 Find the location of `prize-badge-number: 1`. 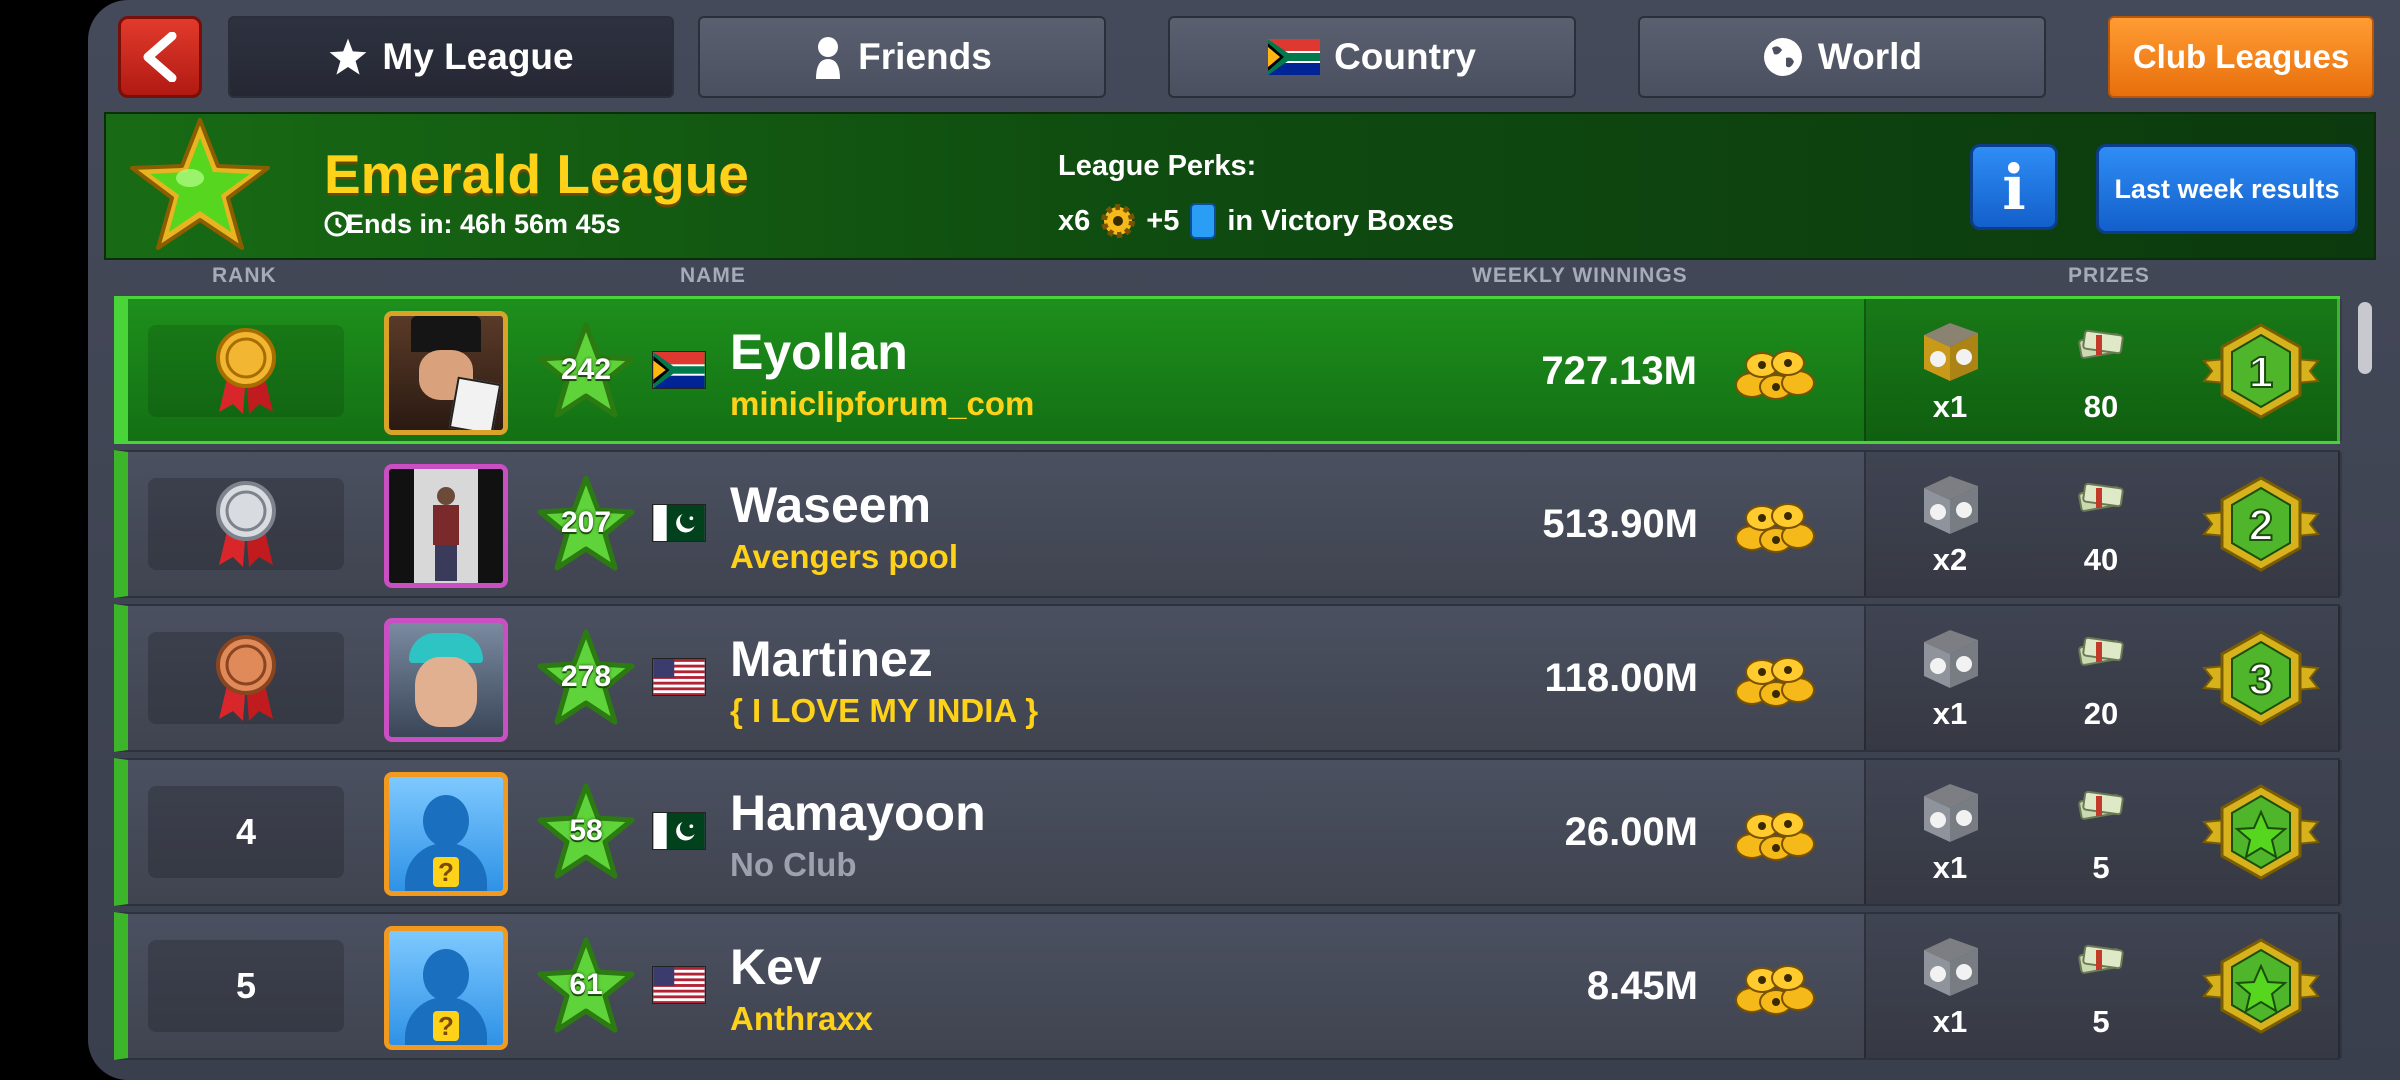

prize-badge-number: 1 is located at coordinates (2261, 372).